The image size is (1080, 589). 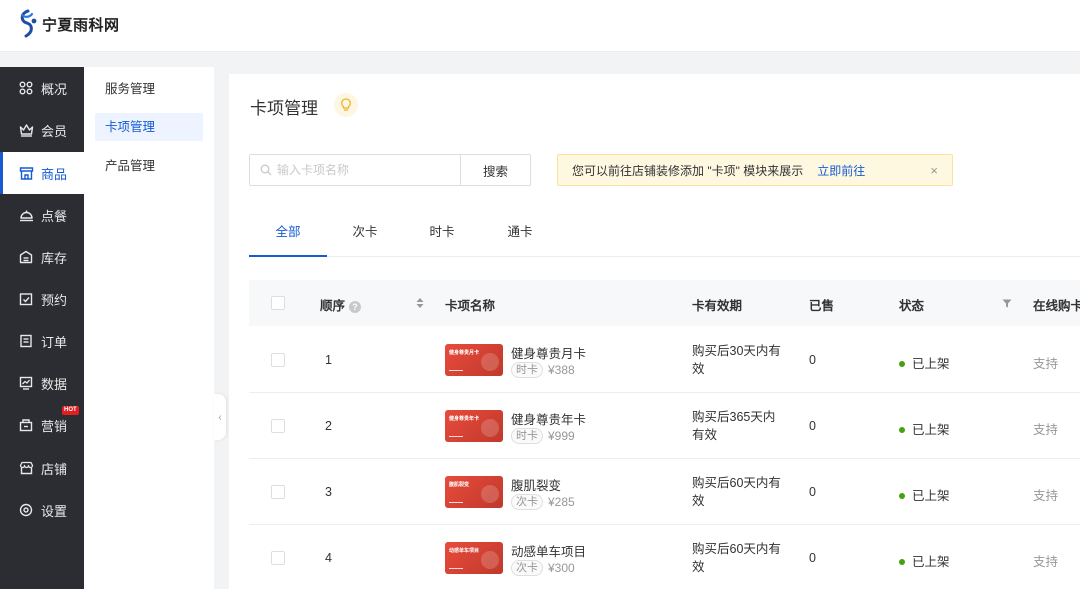 What do you see at coordinates (442, 234) in the screenshot?
I see `tab-time-card: 时卡` at bounding box center [442, 234].